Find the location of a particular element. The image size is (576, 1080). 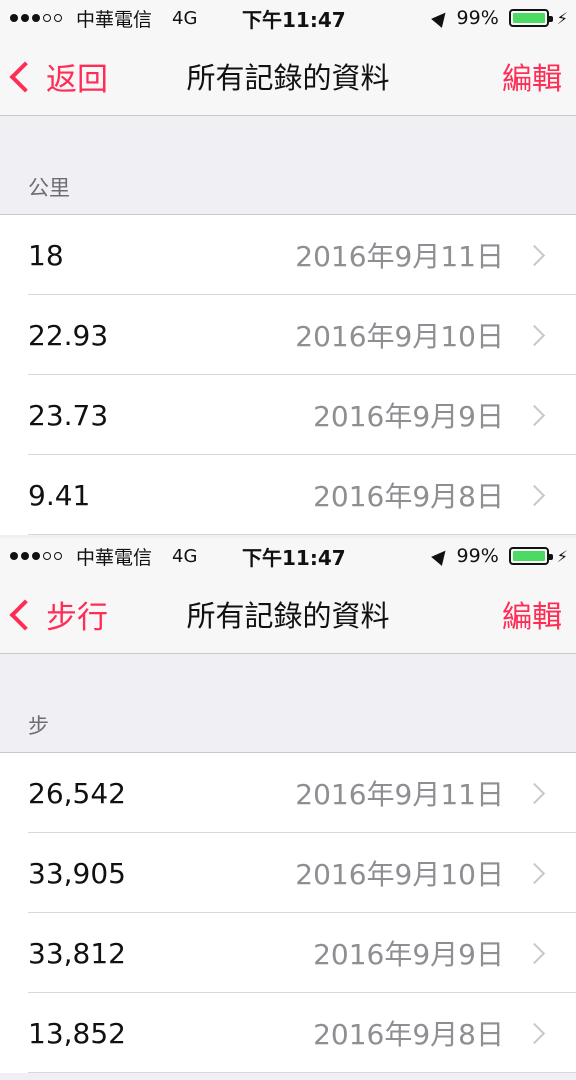

navigation-bar: 步行 所有記錄的資料 編輯 is located at coordinates (288, 614).